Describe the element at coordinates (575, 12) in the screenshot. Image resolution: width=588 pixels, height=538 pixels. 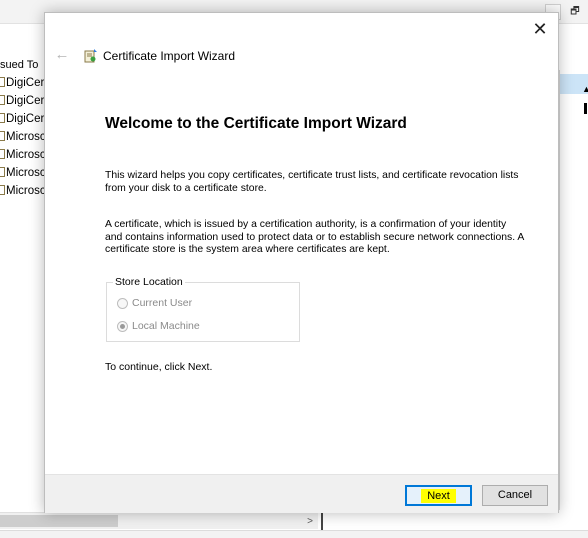
I see `restore-icon: 🗗` at that location.